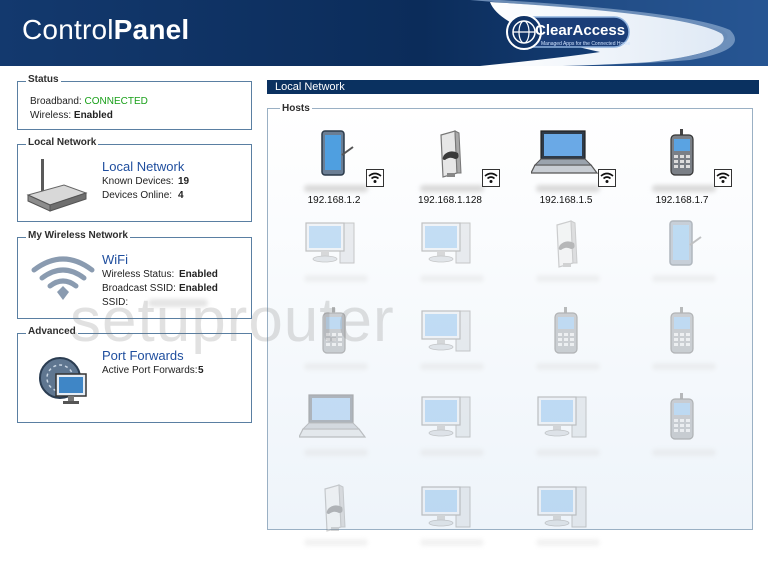 This screenshot has height=579, width=768. What do you see at coordinates (580, 30) in the screenshot?
I see `logo-name: ClearAccess` at bounding box center [580, 30].